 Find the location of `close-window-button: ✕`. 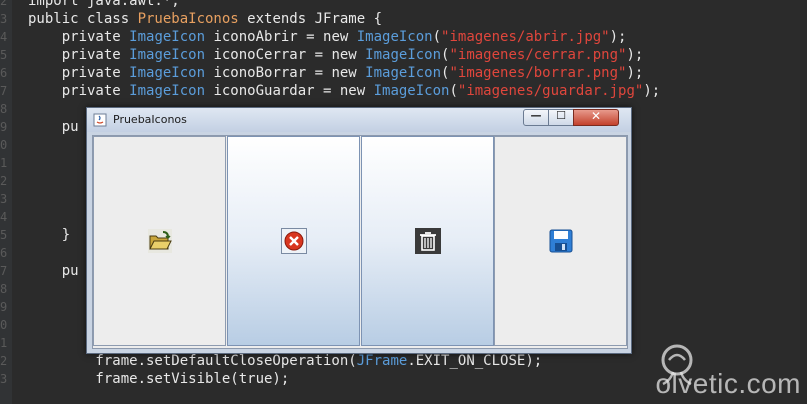

close-window-button: ✕ is located at coordinates (596, 117).